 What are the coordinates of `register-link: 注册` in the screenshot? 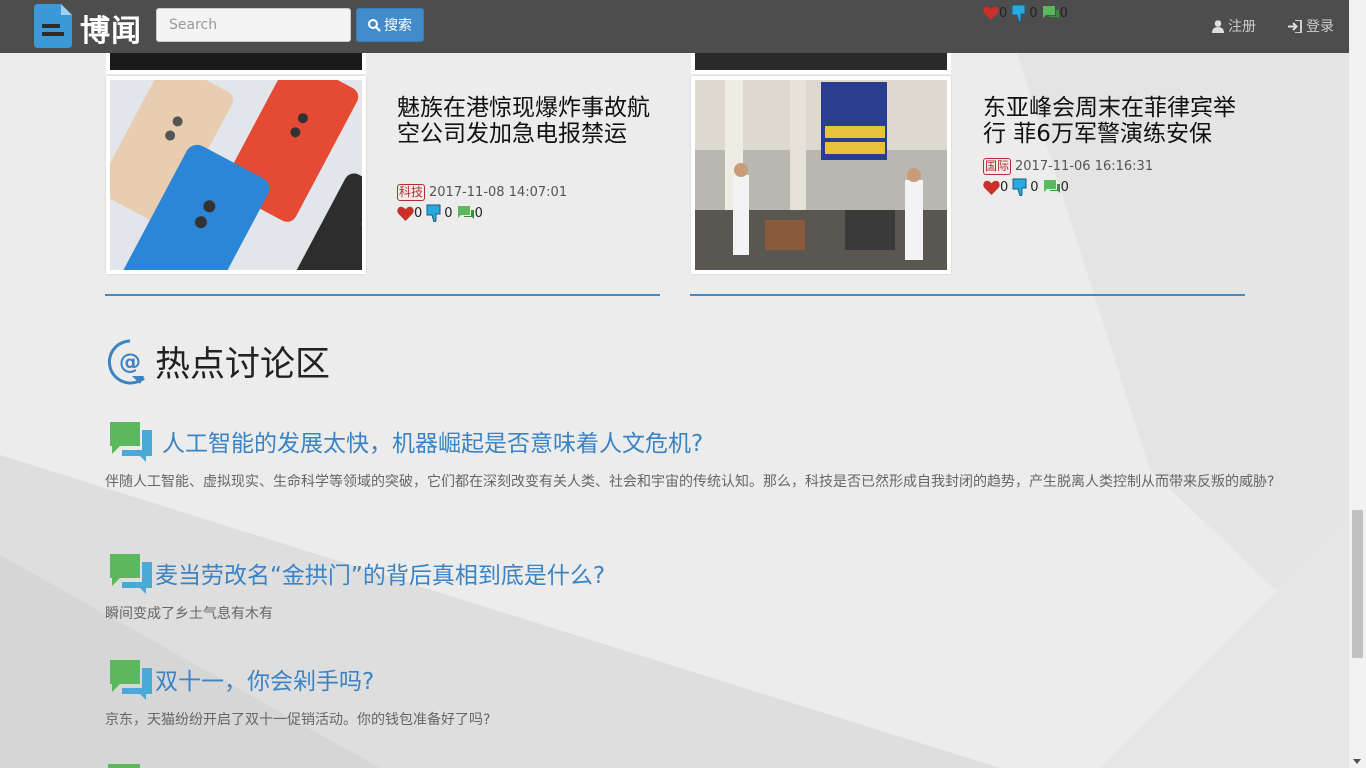 It's located at (1234, 26).